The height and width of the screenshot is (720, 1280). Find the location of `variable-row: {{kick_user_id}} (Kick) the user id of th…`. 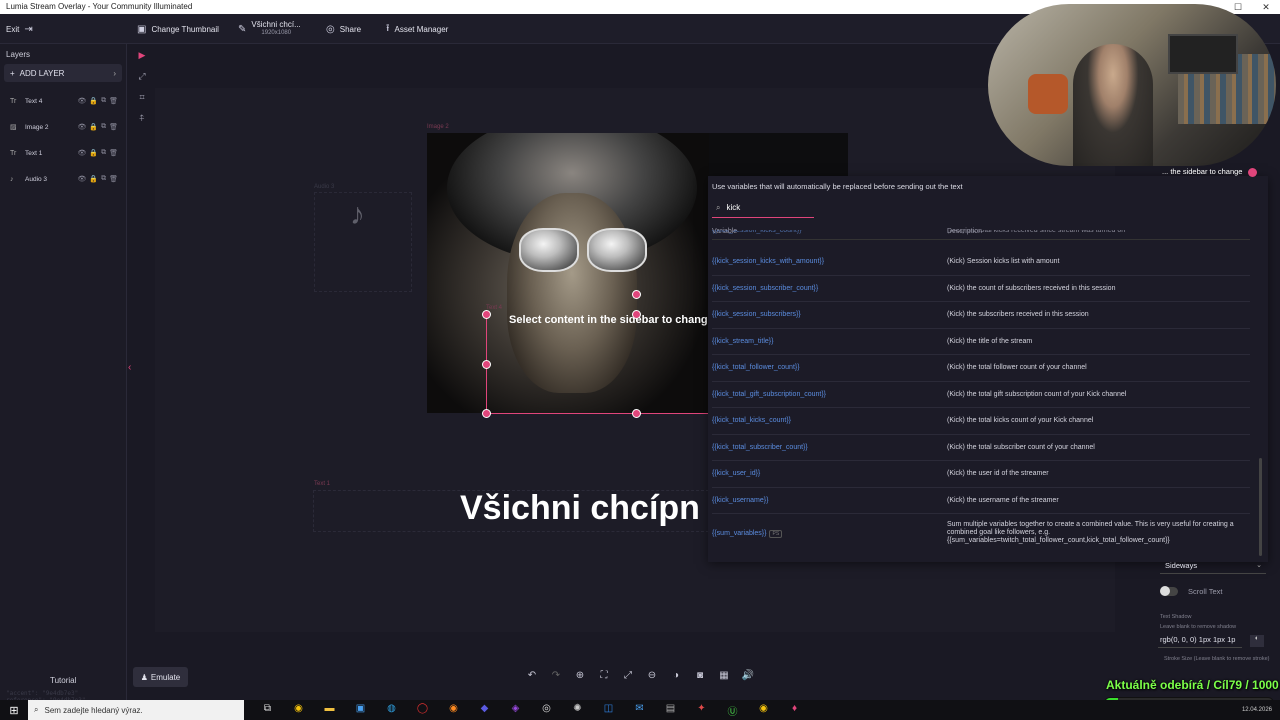

variable-row: {{kick_user_id}} (Kick) the user id of th… is located at coordinates (981, 474).